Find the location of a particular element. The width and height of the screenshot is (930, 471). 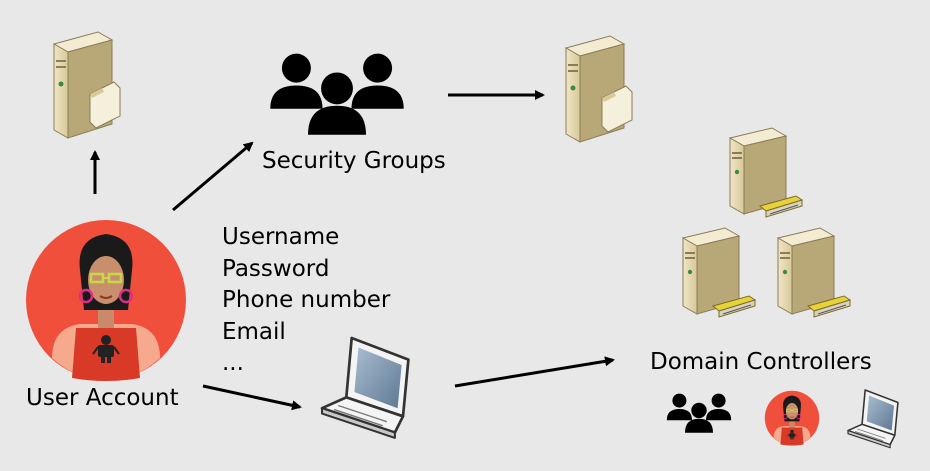

user-avatar-icon is located at coordinates (106, 300).